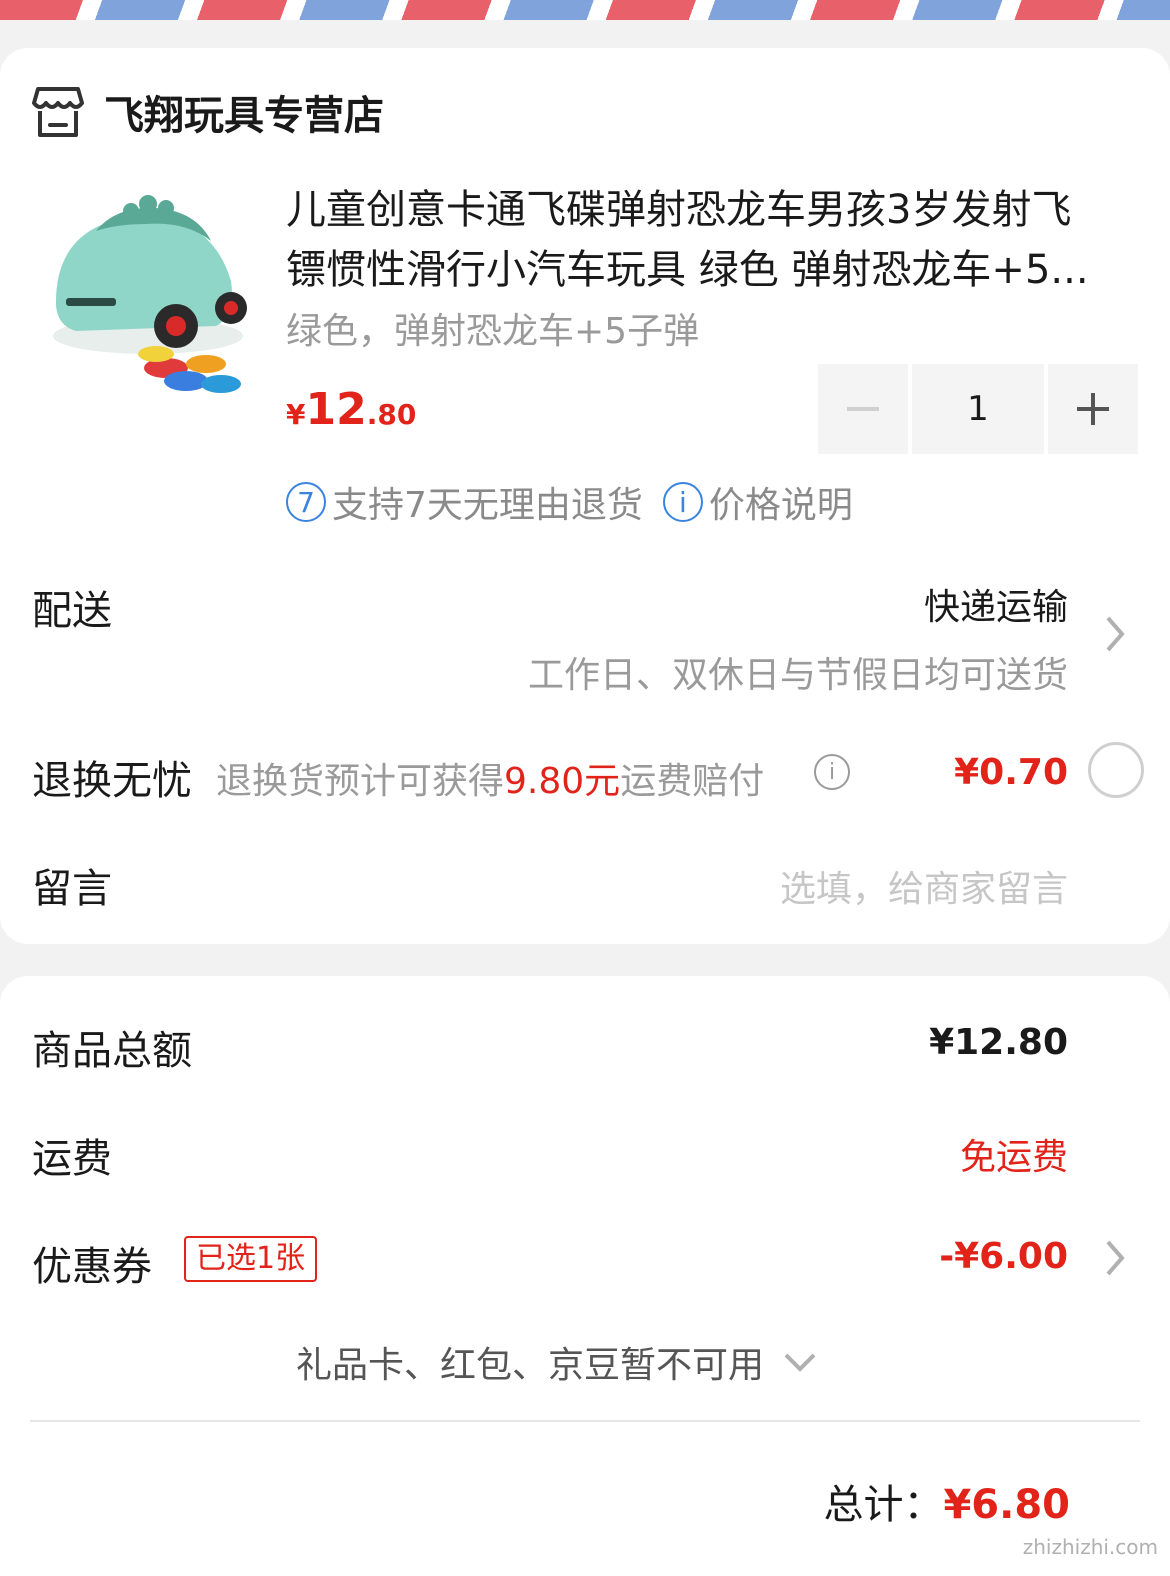 The image size is (1170, 1576). What do you see at coordinates (692, 781) in the screenshot?
I see `return-desc-post: 运费赔付` at bounding box center [692, 781].